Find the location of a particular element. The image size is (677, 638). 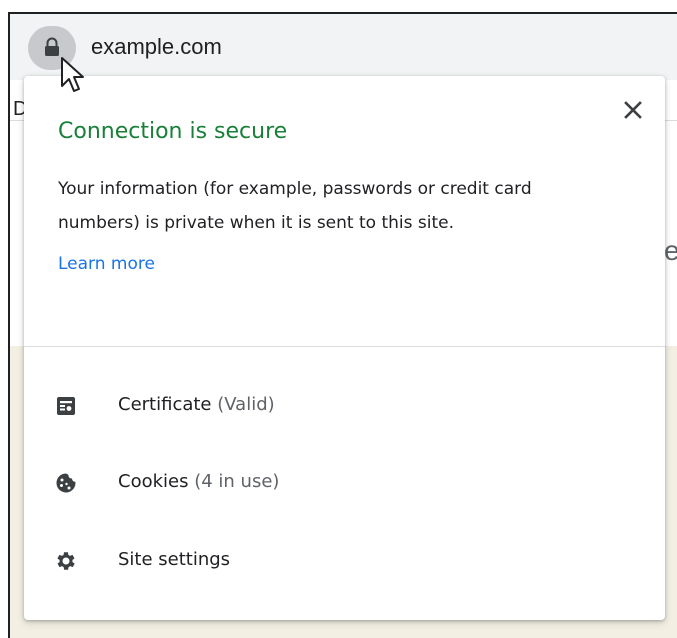

certificate-label: Certificate (Valid) is located at coordinates (196, 404).